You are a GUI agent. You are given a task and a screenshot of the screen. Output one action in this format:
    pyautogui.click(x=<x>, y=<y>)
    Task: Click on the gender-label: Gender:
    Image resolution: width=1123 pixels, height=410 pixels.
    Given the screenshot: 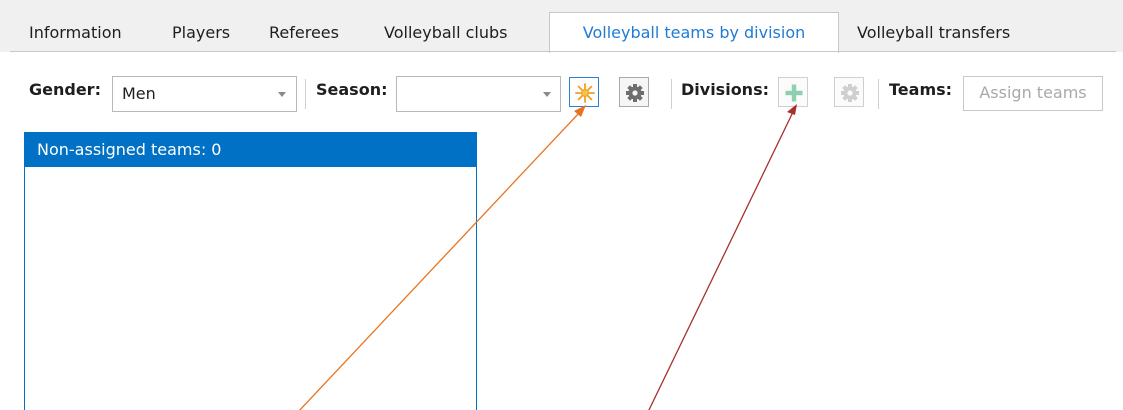 What is the action you would take?
    pyautogui.click(x=65, y=89)
    